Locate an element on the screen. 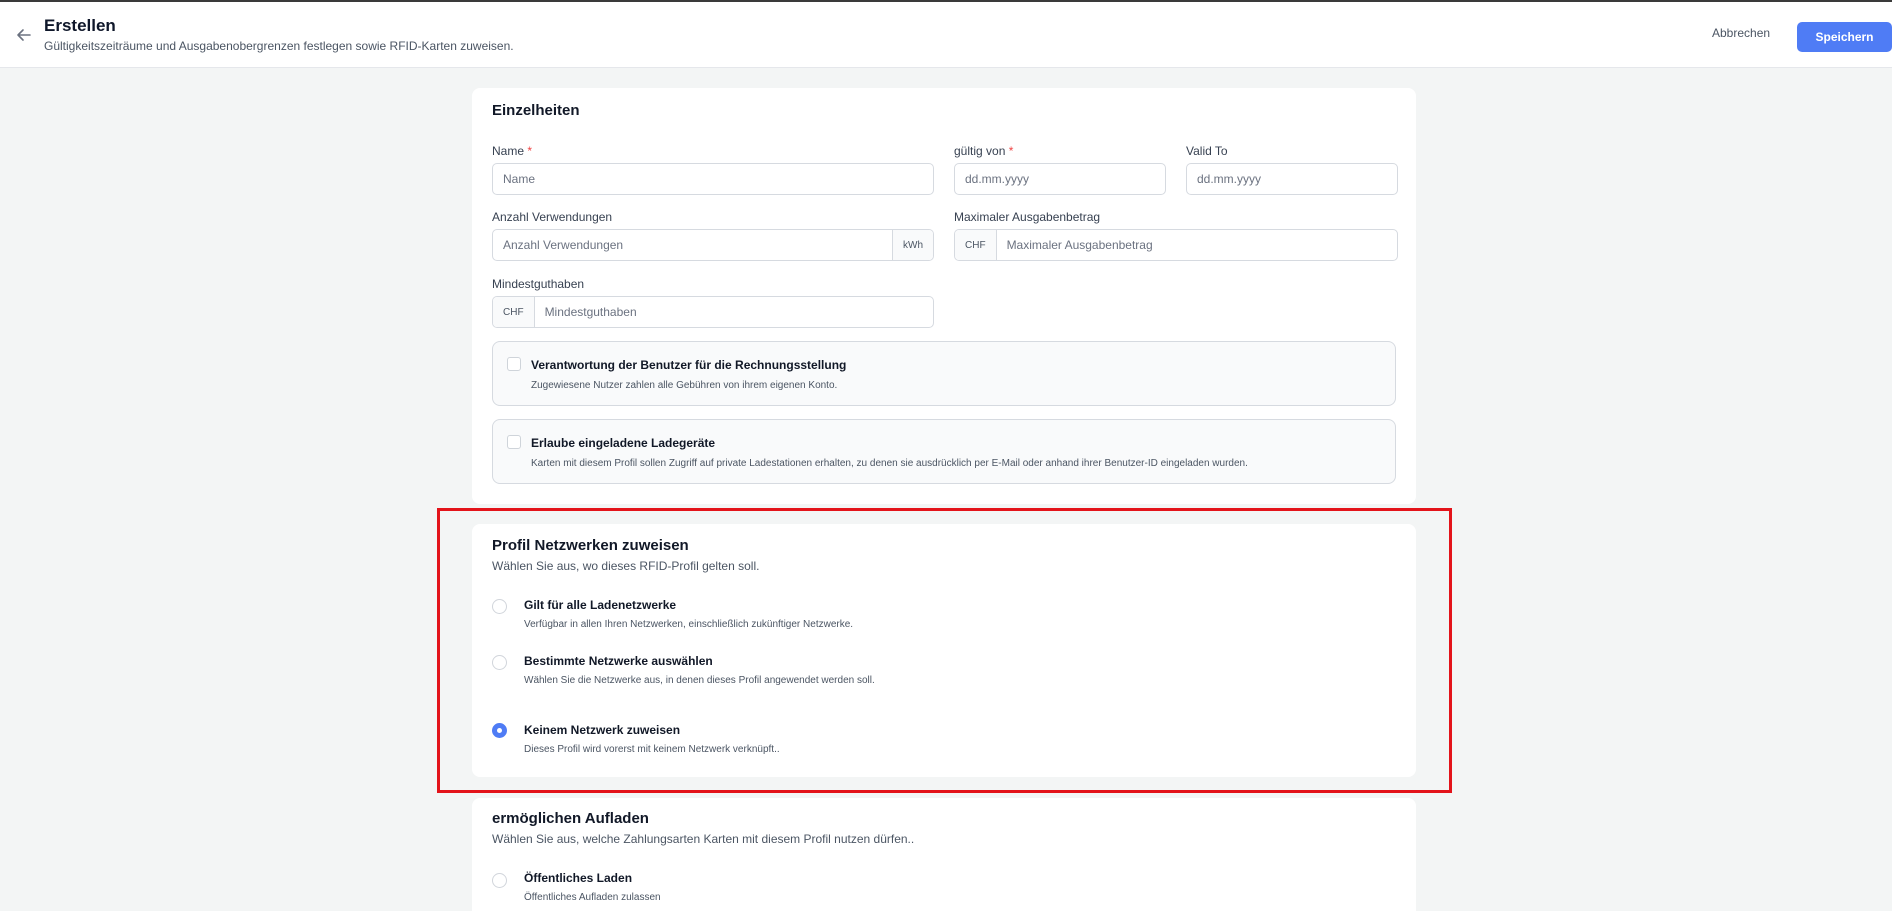 The image size is (1892, 911). radio-specific-networks is located at coordinates (499, 662).